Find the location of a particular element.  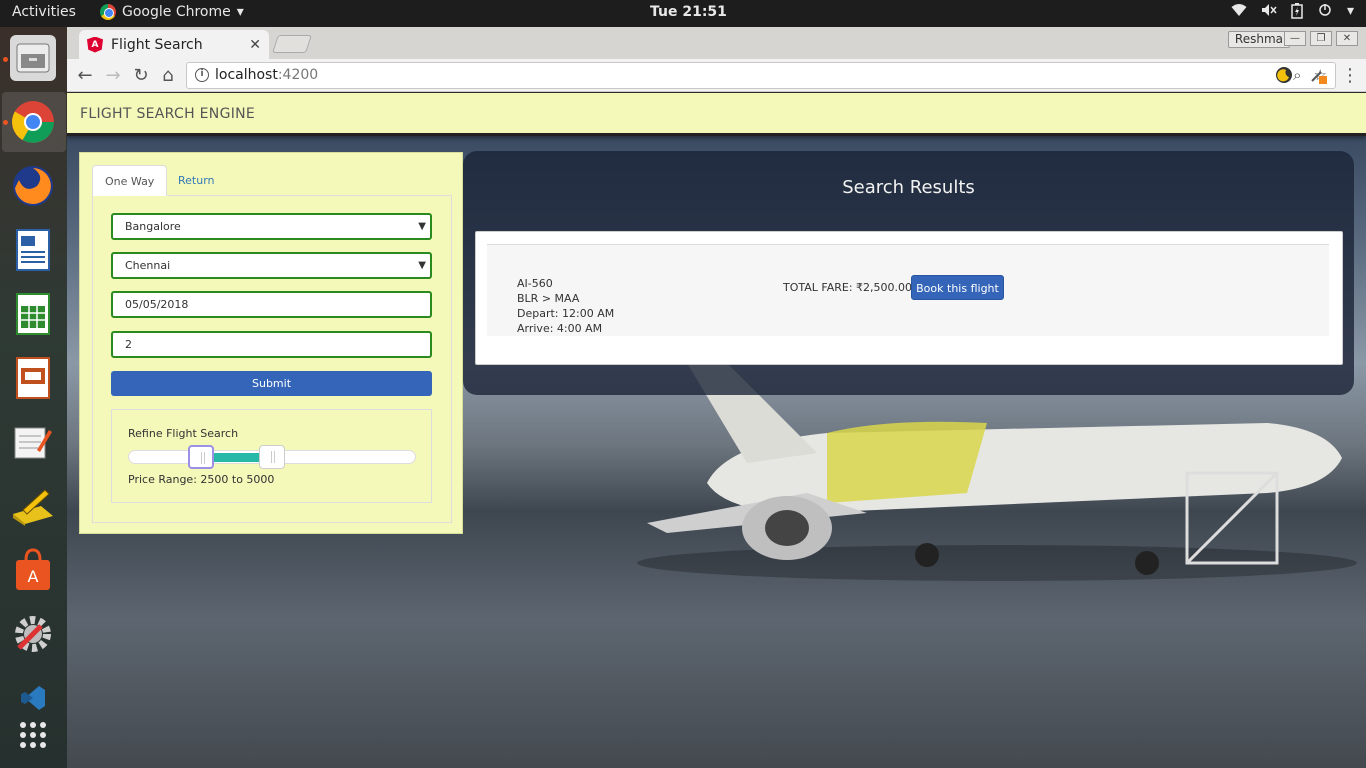

tab-return: Return is located at coordinates (196, 180).